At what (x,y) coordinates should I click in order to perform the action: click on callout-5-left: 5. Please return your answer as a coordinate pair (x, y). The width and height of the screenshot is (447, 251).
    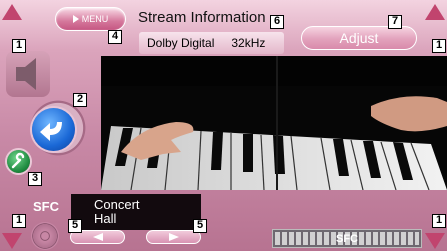
    Looking at the image, I should click on (75, 226).